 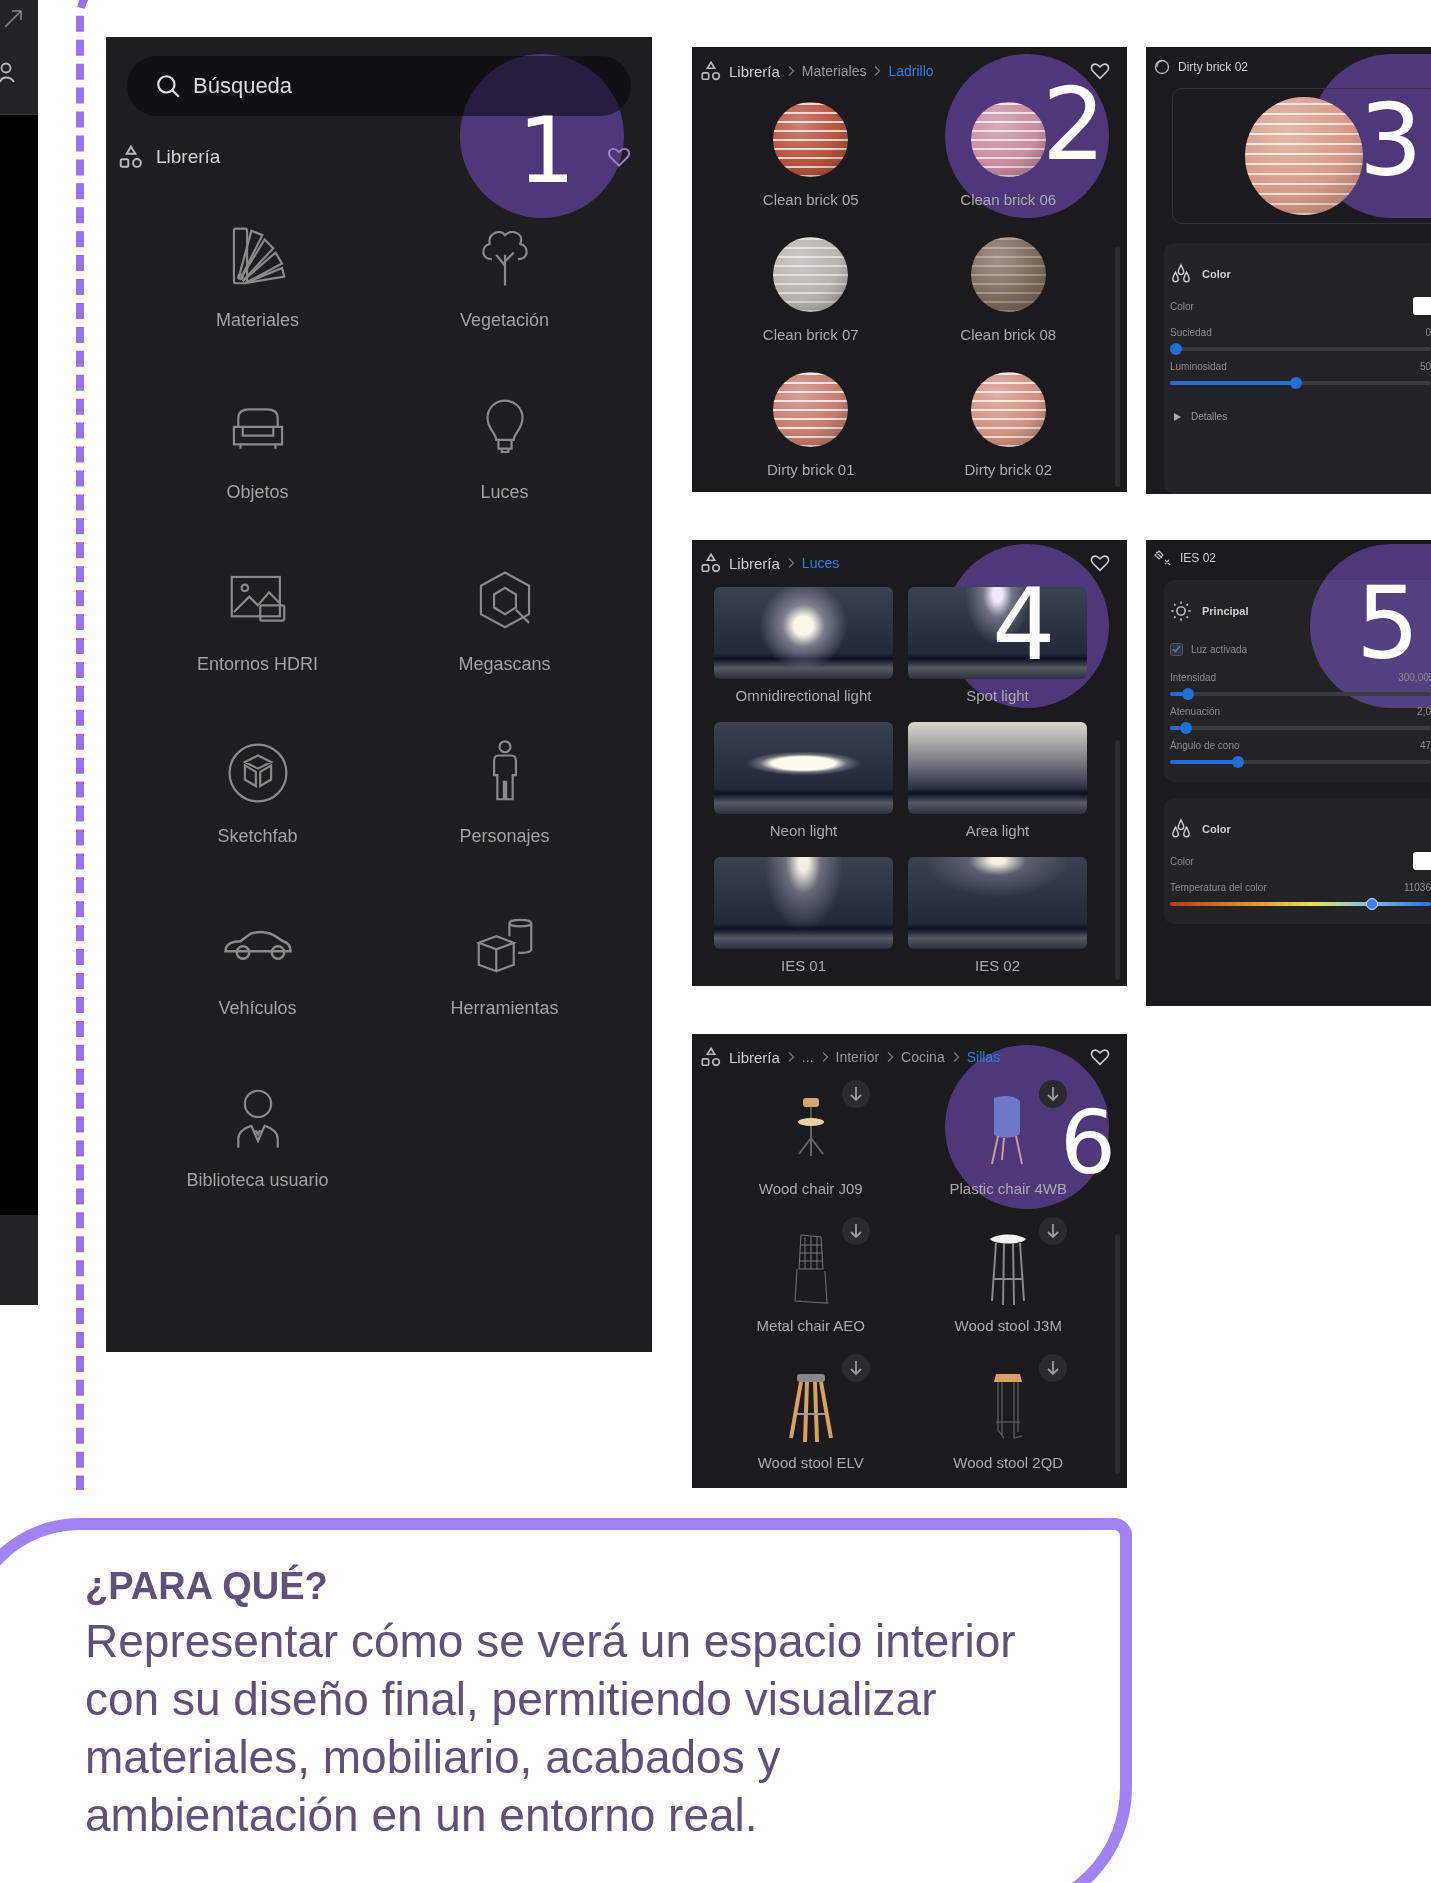 I want to click on spotlight-icon, so click(x=1163, y=558).